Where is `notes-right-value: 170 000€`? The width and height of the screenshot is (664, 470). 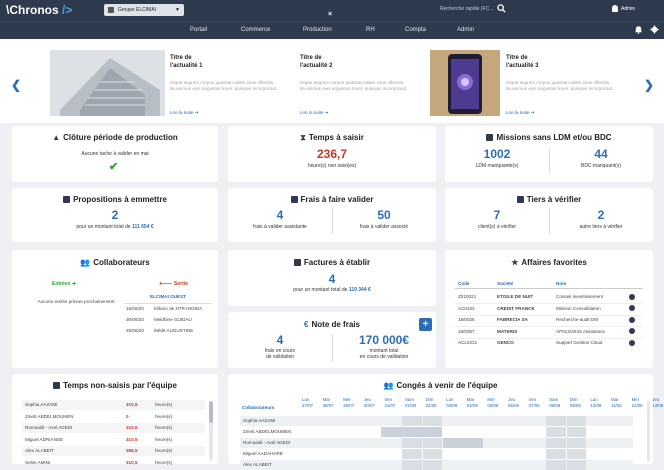
notes-right-value: 170 000€ is located at coordinates (384, 340).